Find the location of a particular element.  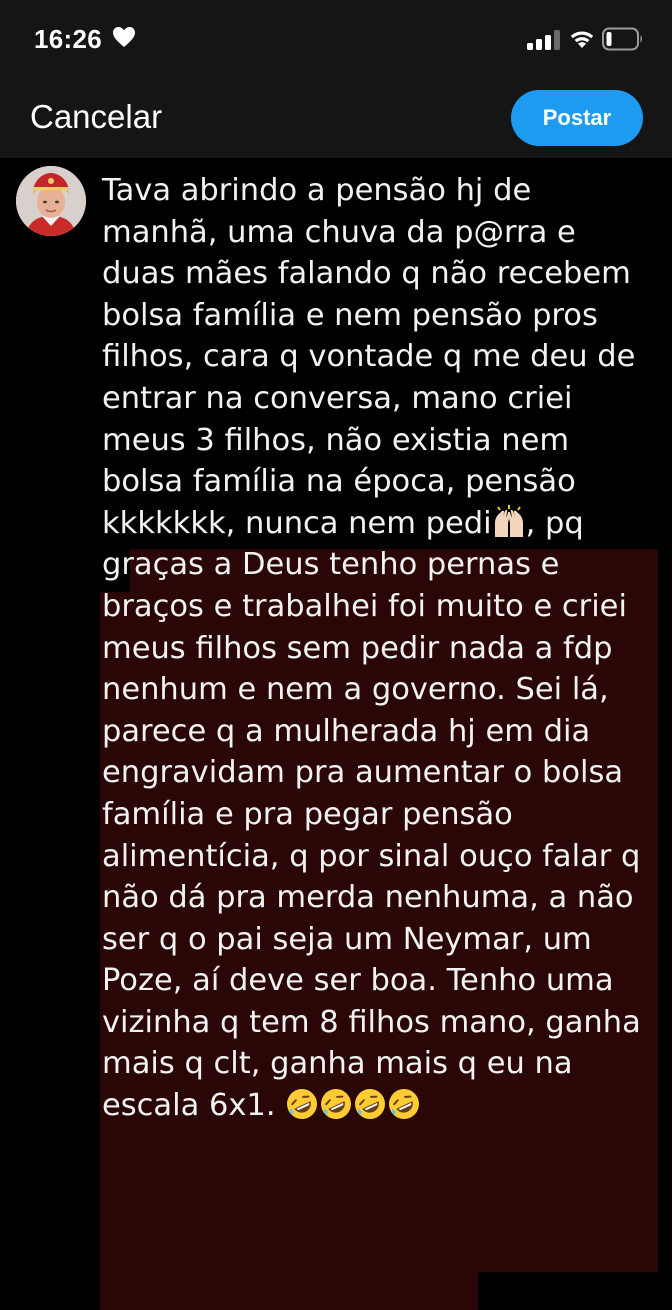

battery-icon is located at coordinates (622, 39).